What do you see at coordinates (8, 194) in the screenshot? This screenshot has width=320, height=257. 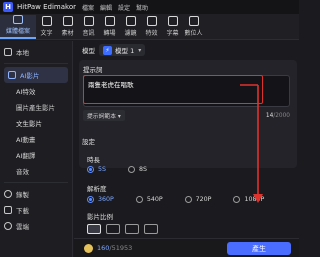 I see `record-icon` at bounding box center [8, 194].